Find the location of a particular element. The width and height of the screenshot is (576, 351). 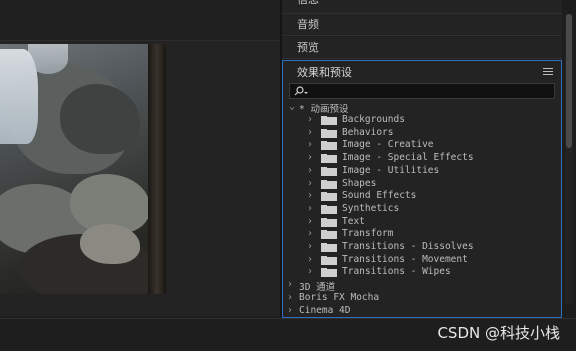

composition-toolbar is located at coordinates (140, 20).